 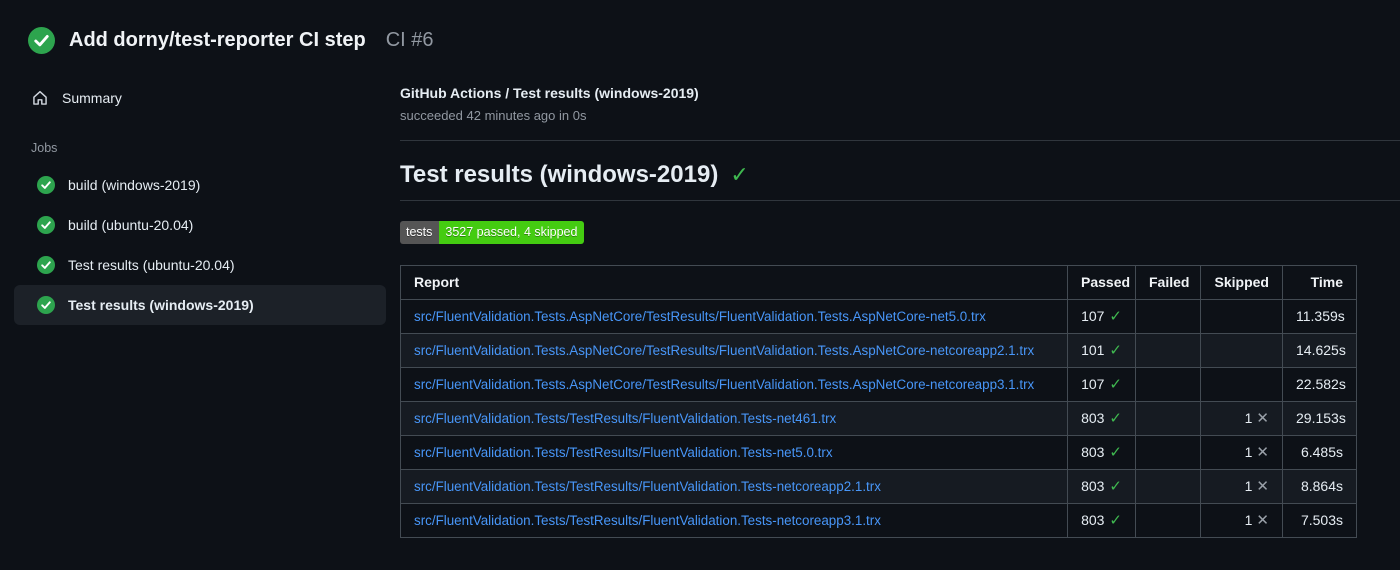 What do you see at coordinates (1241, 282) in the screenshot?
I see `column-header-skipped: Skipped` at bounding box center [1241, 282].